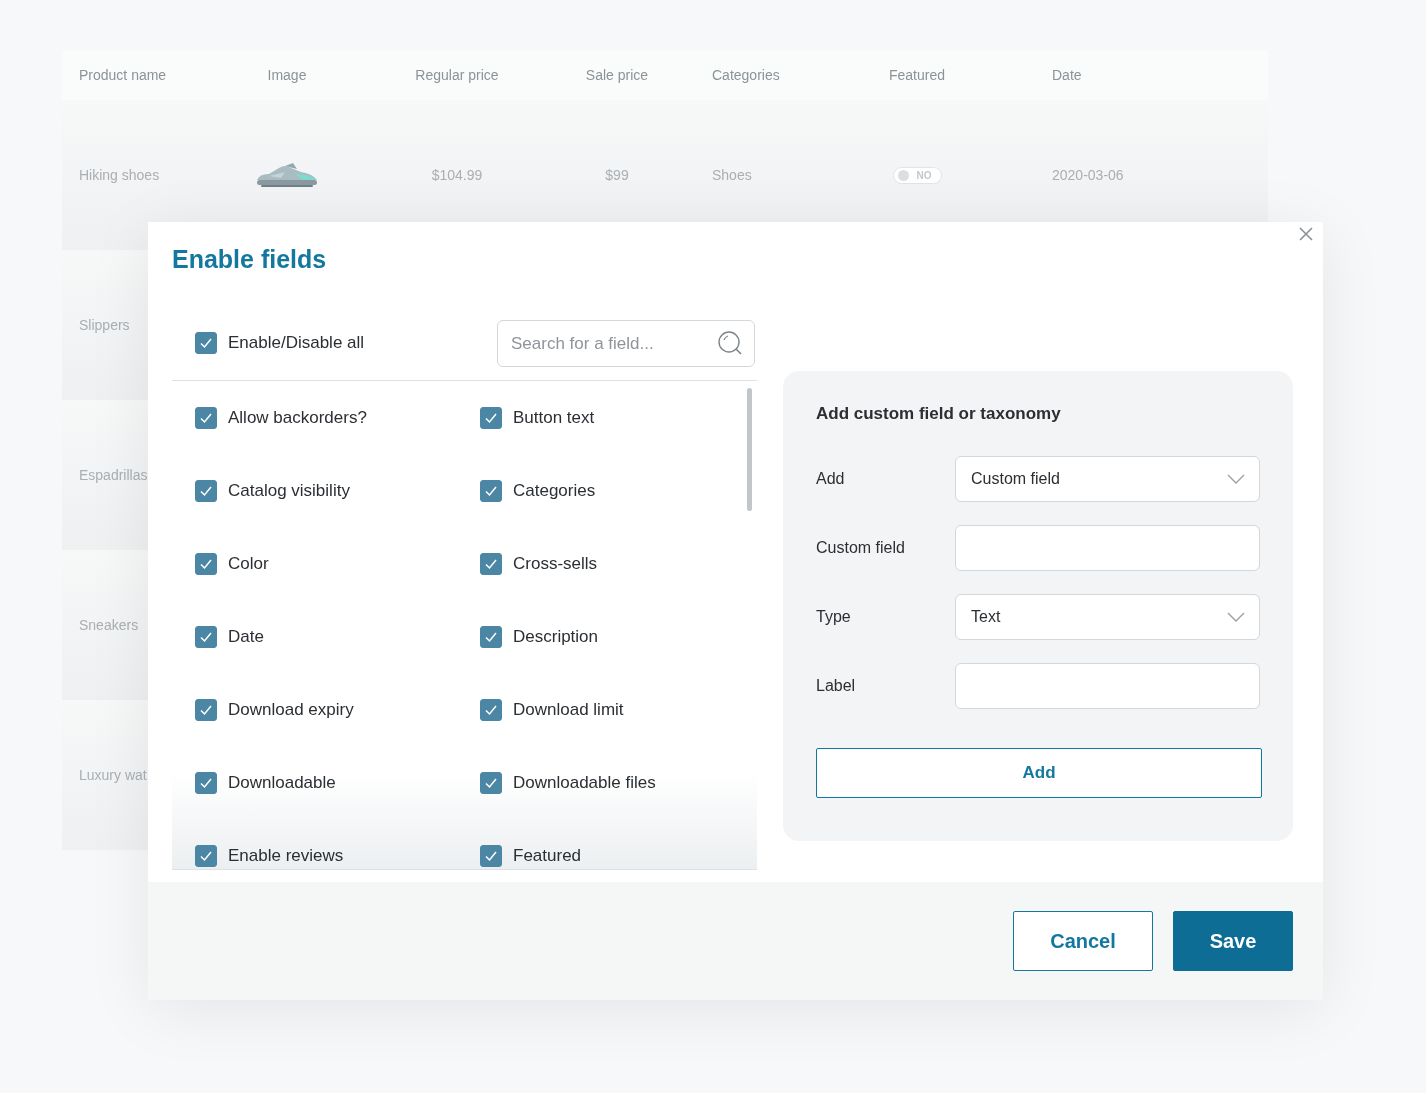  Describe the element at coordinates (123, 75) in the screenshot. I see `column-header: Product name` at that location.